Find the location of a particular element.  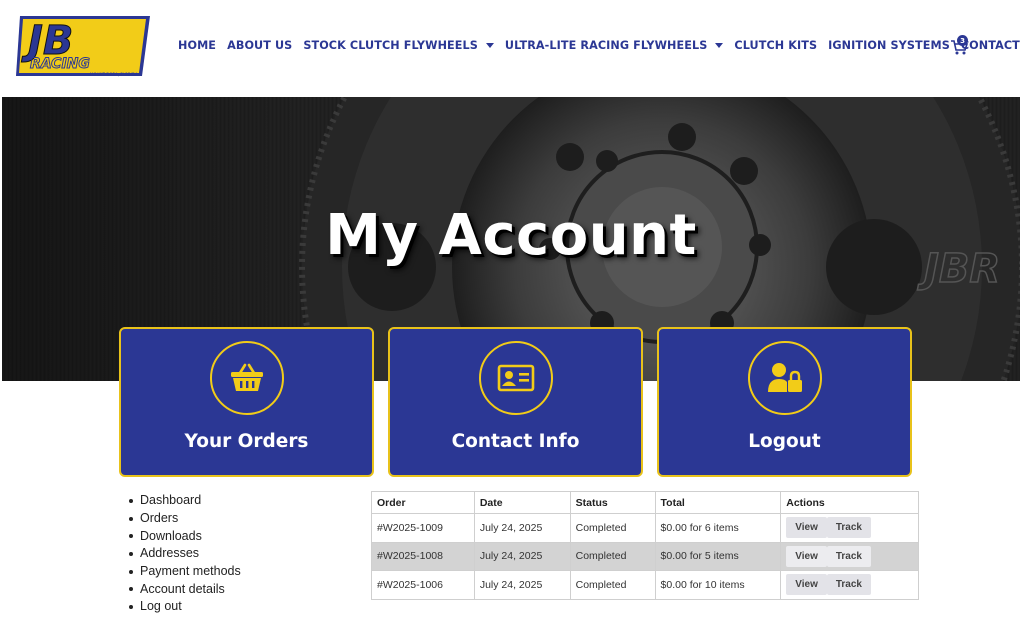

column-header-date: Date is located at coordinates (522, 502).